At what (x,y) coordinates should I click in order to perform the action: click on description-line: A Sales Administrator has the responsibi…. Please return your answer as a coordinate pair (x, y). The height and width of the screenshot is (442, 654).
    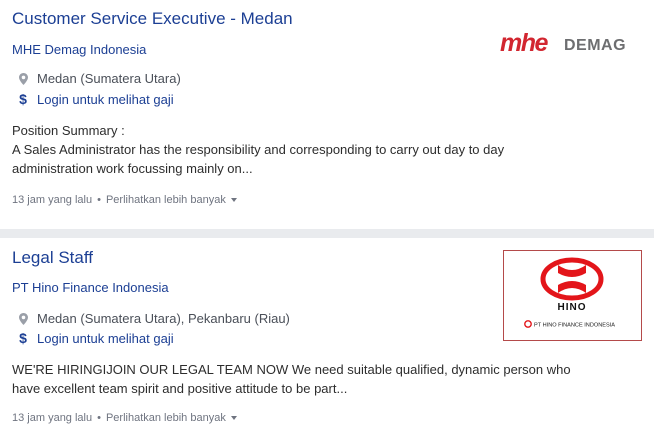
    Looking at the image, I should click on (258, 149).